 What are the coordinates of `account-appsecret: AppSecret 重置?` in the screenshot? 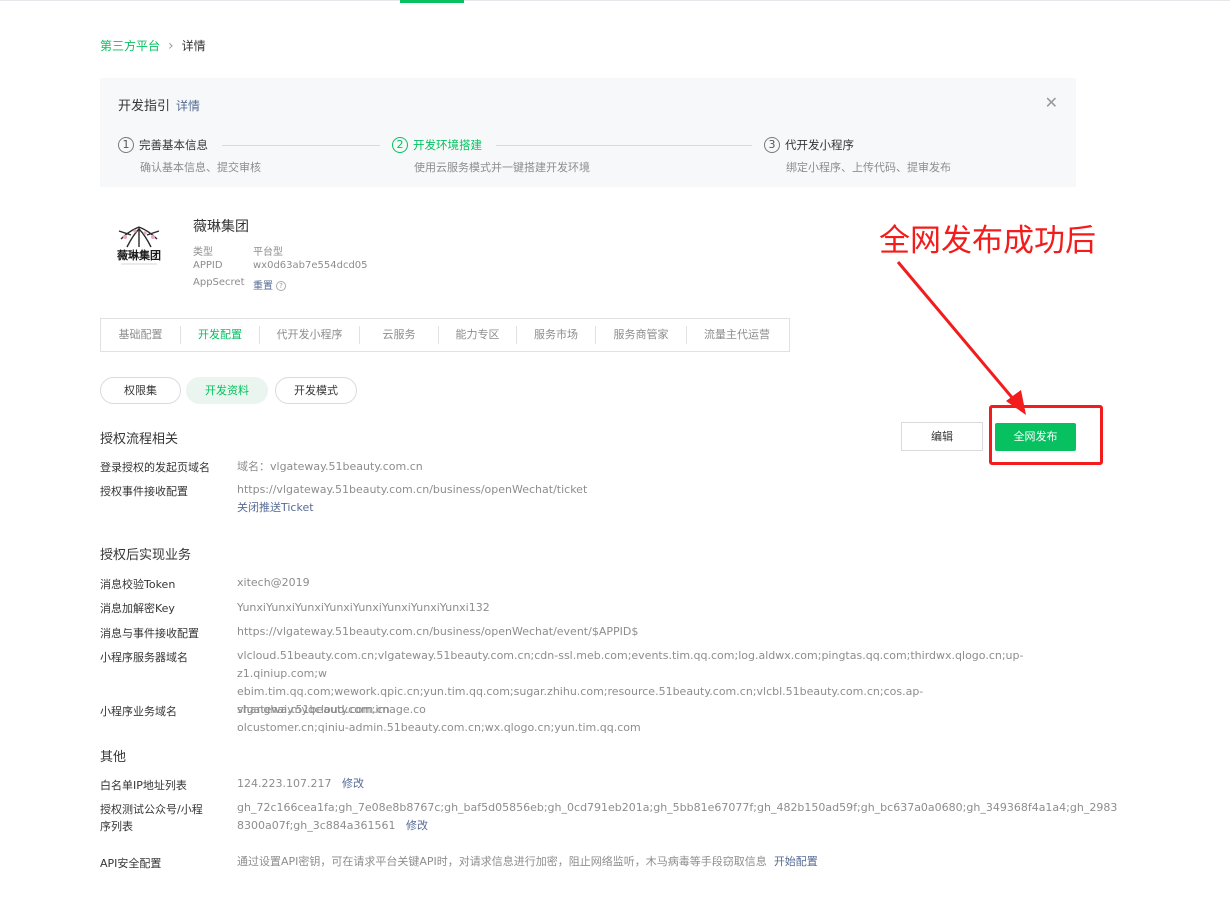 It's located at (239, 284).